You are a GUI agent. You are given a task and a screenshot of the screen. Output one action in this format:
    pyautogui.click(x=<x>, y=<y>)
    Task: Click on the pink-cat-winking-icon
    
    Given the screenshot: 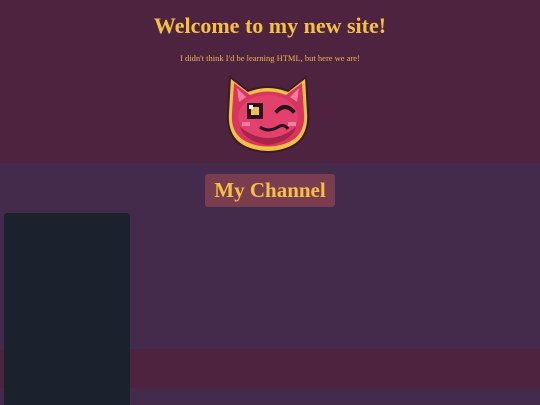 What is the action you would take?
    pyautogui.click(x=268, y=114)
    